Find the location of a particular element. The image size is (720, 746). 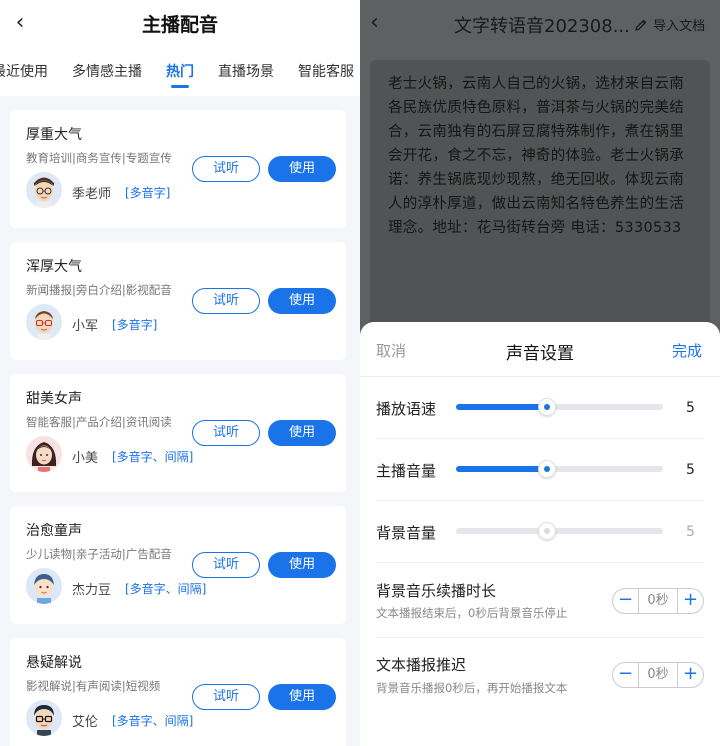

bgm-continue-label: 背景音乐续播时长 is located at coordinates (436, 591).